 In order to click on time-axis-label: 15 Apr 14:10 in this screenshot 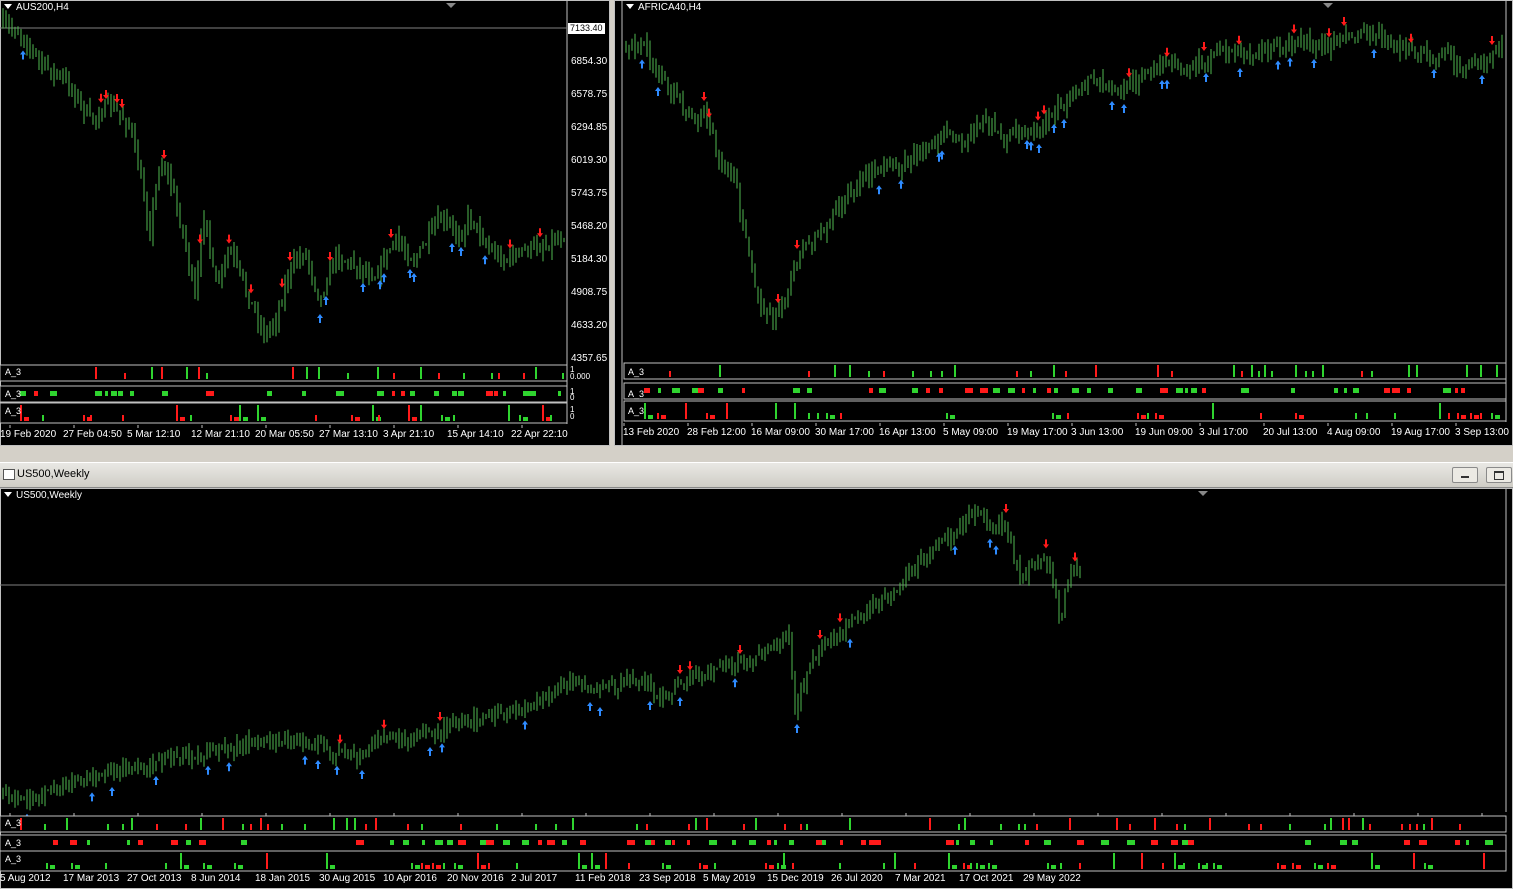, I will do `click(475, 434)`.